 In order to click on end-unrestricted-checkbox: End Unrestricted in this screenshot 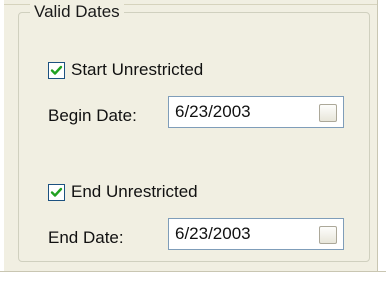, I will do `click(123, 192)`.